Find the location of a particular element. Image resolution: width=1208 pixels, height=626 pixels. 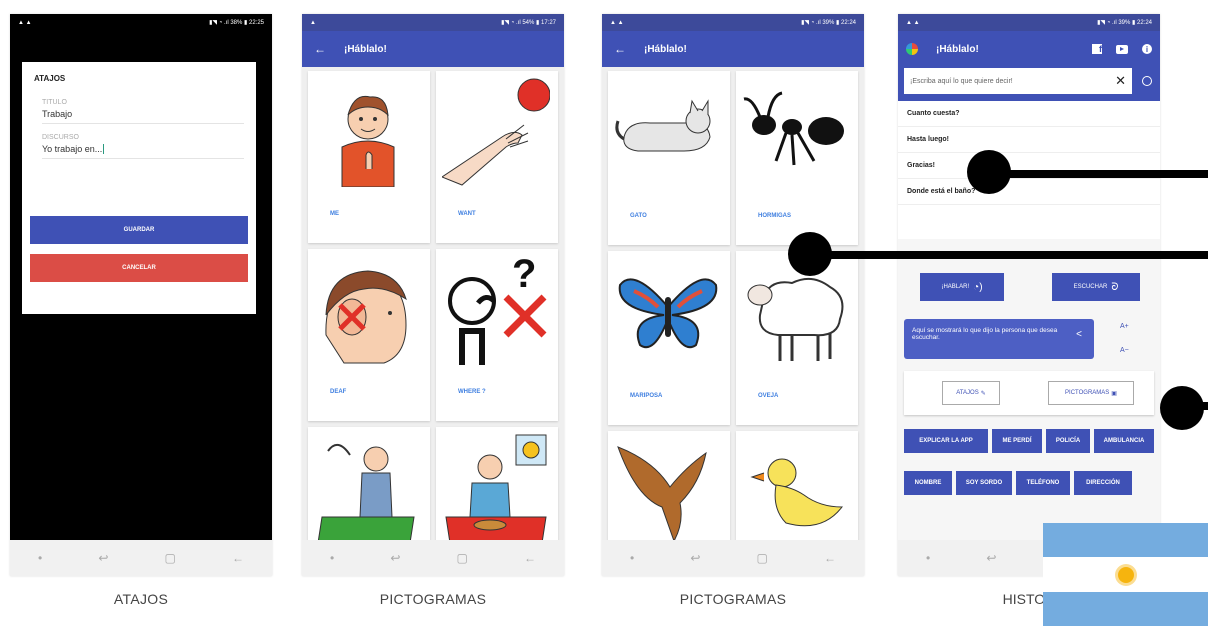

caption-pictogramas-1: PICTOGRAMAS is located at coordinates (433, 599).